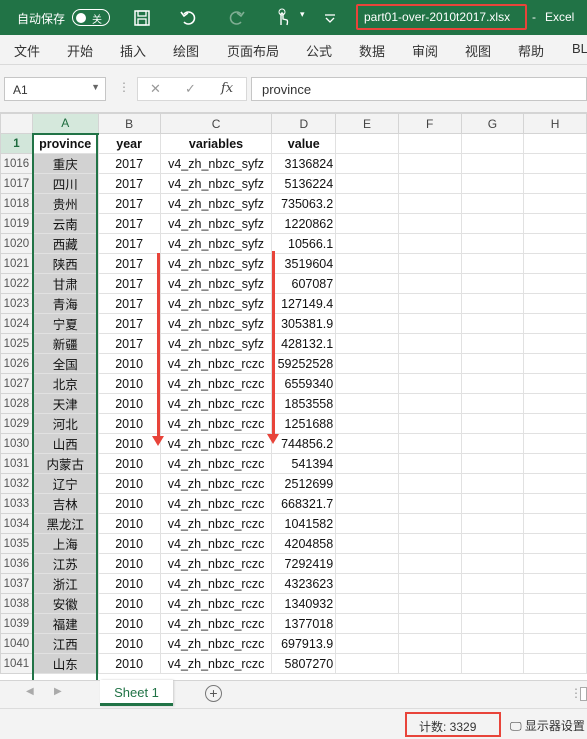 The height and width of the screenshot is (739, 587). I want to click on cell-province: 全国, so click(65, 363).